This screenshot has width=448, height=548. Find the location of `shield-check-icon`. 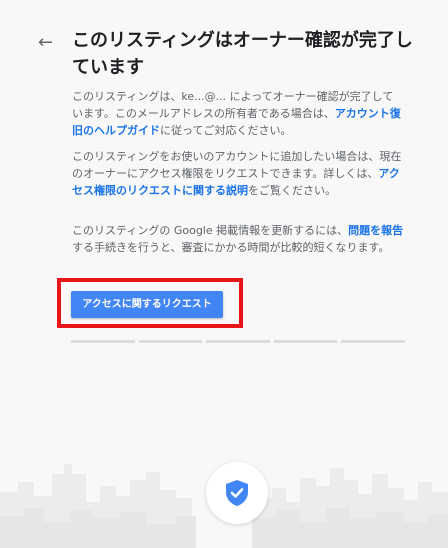

shield-check-icon is located at coordinates (237, 493).